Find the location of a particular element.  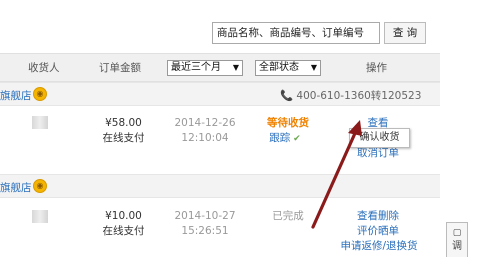

order-table-header: 收货人 订单金额 最近三个月 ▼ 全部状态 ▼ 操作 is located at coordinates (220, 67).